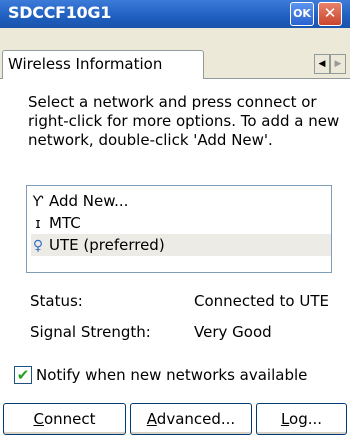  Describe the element at coordinates (56, 301) in the screenshot. I see `status-label: Status:` at that location.